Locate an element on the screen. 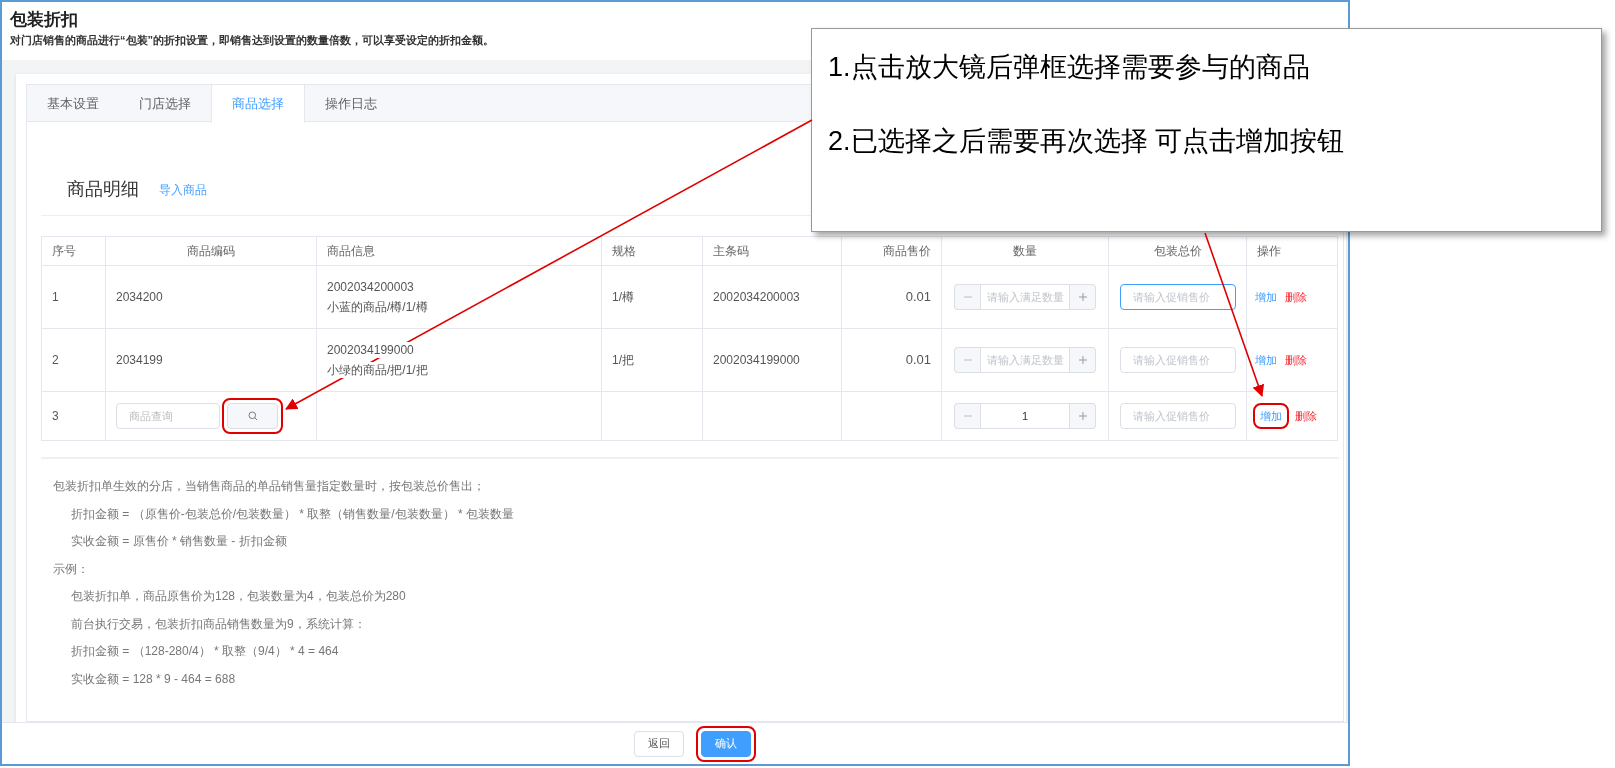 This screenshot has width=1615, height=768. column-header: 序号 is located at coordinates (73, 251).